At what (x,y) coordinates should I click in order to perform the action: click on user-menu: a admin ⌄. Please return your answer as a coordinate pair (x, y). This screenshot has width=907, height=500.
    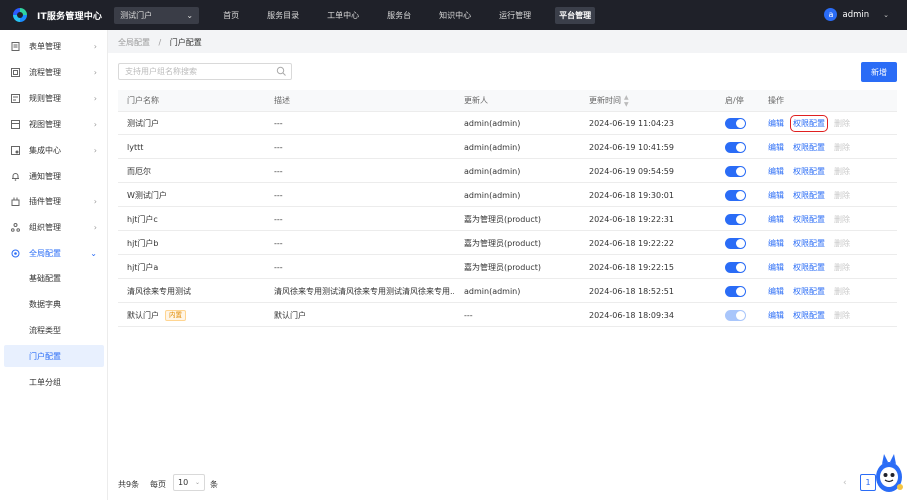
    Looking at the image, I should click on (856, 14).